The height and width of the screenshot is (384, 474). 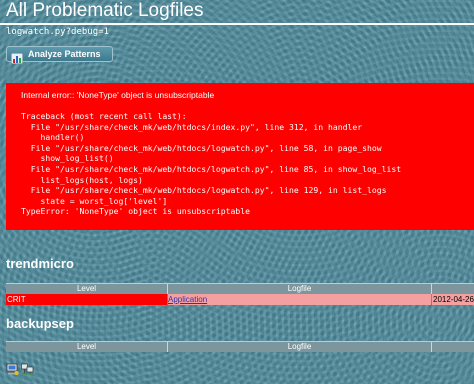 I want to click on table-row: CRIT Application 2012-04-26, so click(x=240, y=299).